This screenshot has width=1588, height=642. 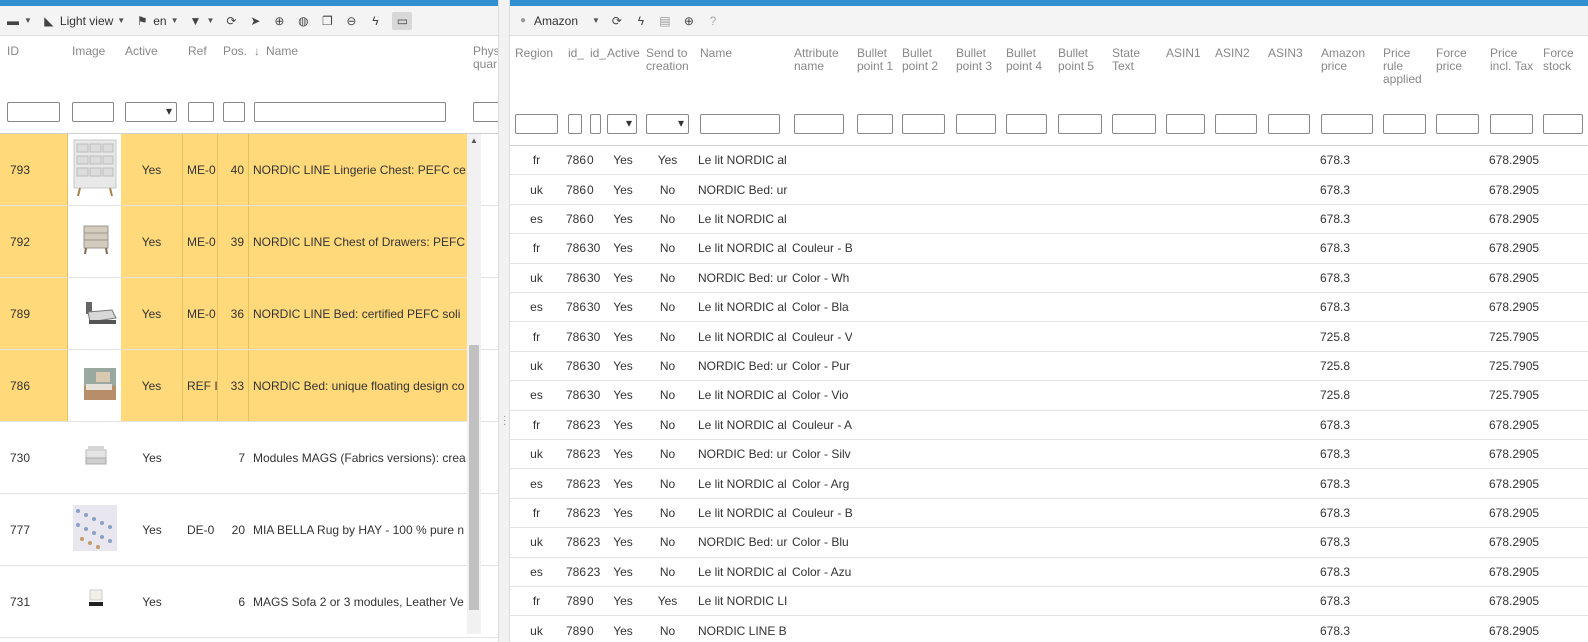 What do you see at coordinates (1134, 124) in the screenshot?
I see `filter-state-text-input` at bounding box center [1134, 124].